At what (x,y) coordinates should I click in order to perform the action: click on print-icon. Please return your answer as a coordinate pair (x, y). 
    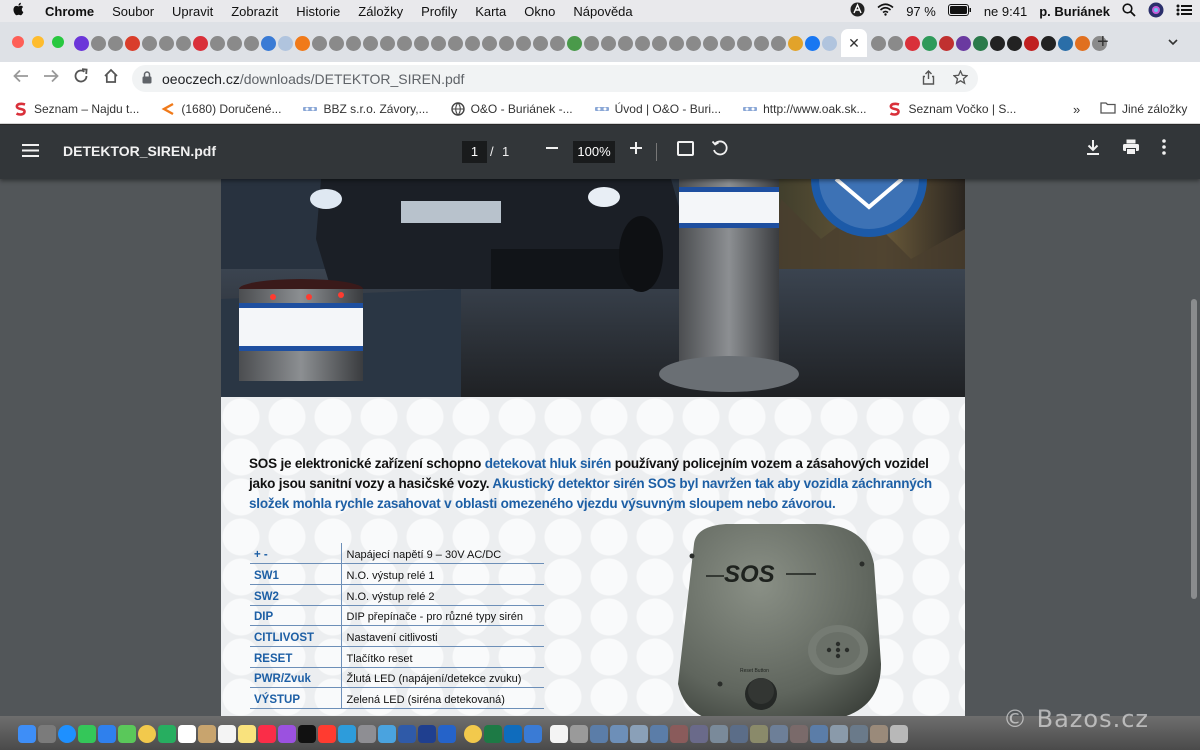
    Looking at the image, I should click on (1131, 149).